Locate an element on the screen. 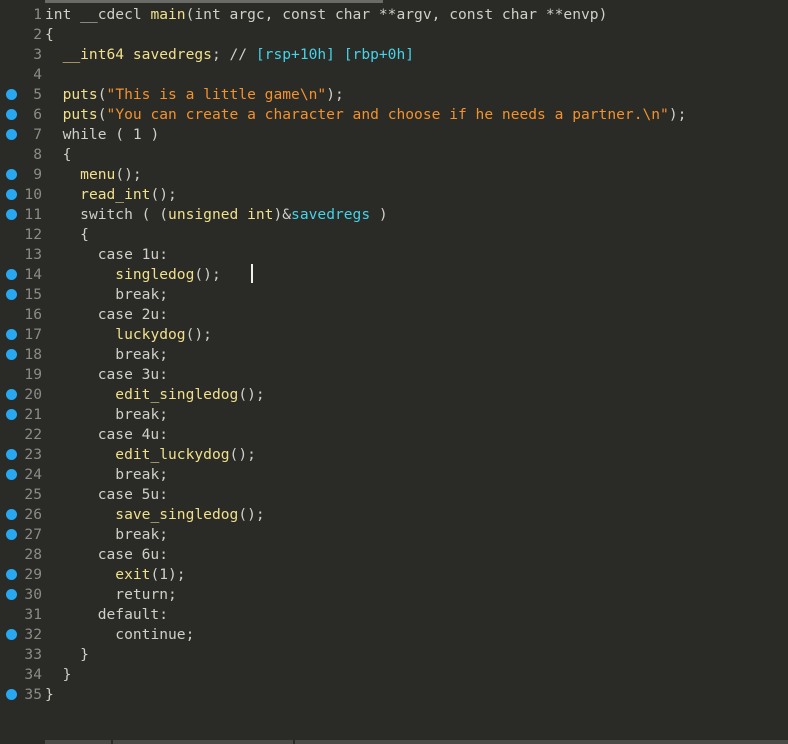 The height and width of the screenshot is (744, 788). line-number: 9 is located at coordinates (37, 174).